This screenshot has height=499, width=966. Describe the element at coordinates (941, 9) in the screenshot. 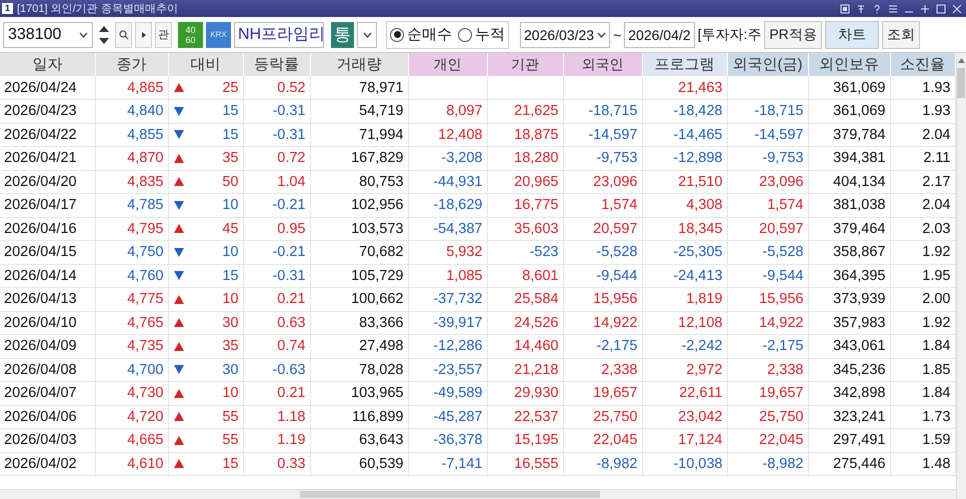

I see `maximize-icon` at that location.